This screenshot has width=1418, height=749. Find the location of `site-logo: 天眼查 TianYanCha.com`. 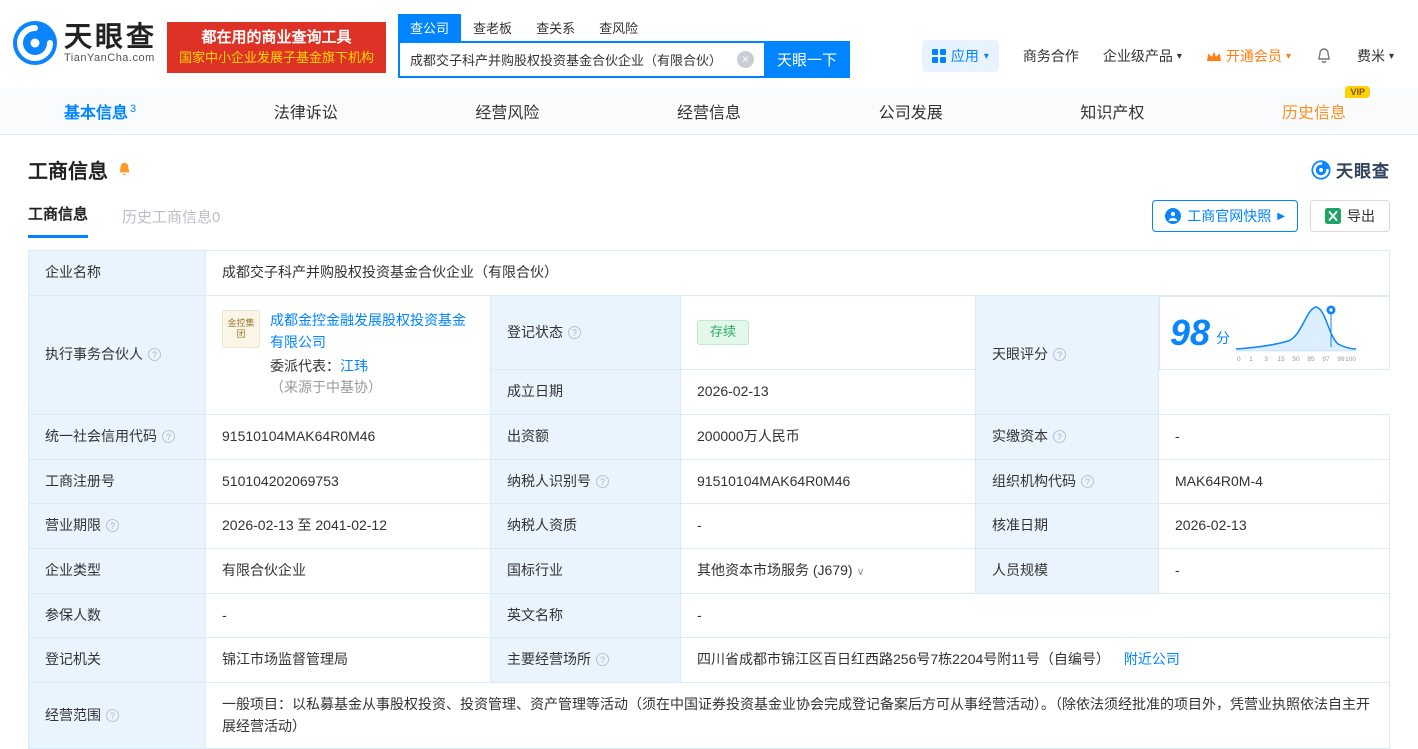

site-logo: 天眼查 TianYanCha.com is located at coordinates (84, 43).